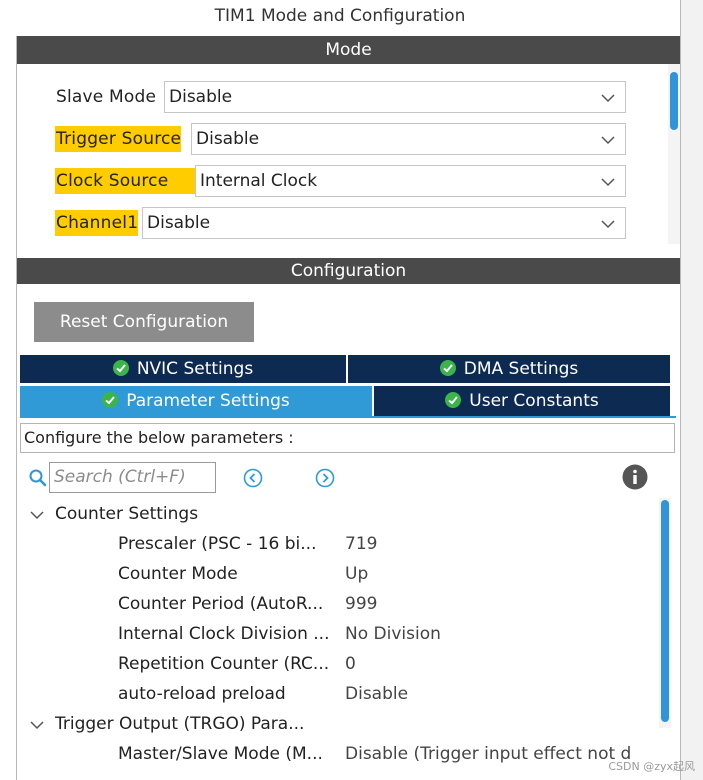 The width and height of the screenshot is (703, 780). Describe the element at coordinates (692, 390) in the screenshot. I see `window-edge` at that location.